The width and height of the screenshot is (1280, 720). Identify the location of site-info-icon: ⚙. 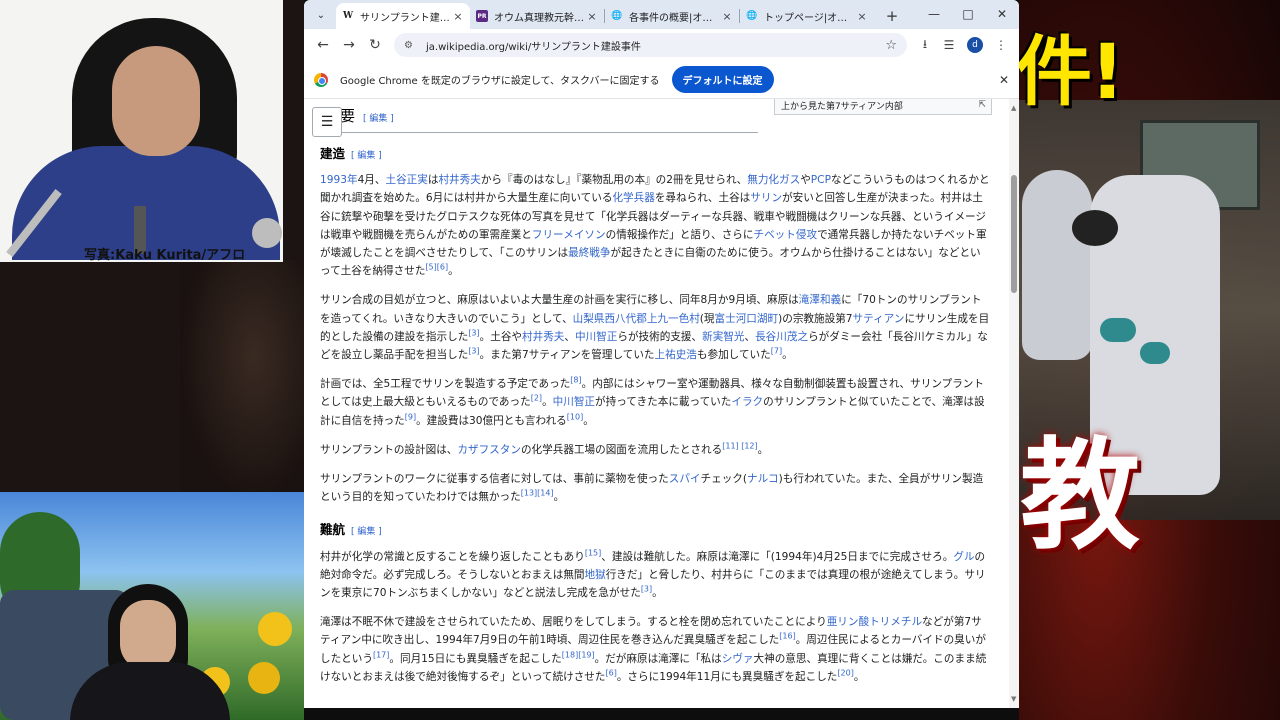
(412, 45).